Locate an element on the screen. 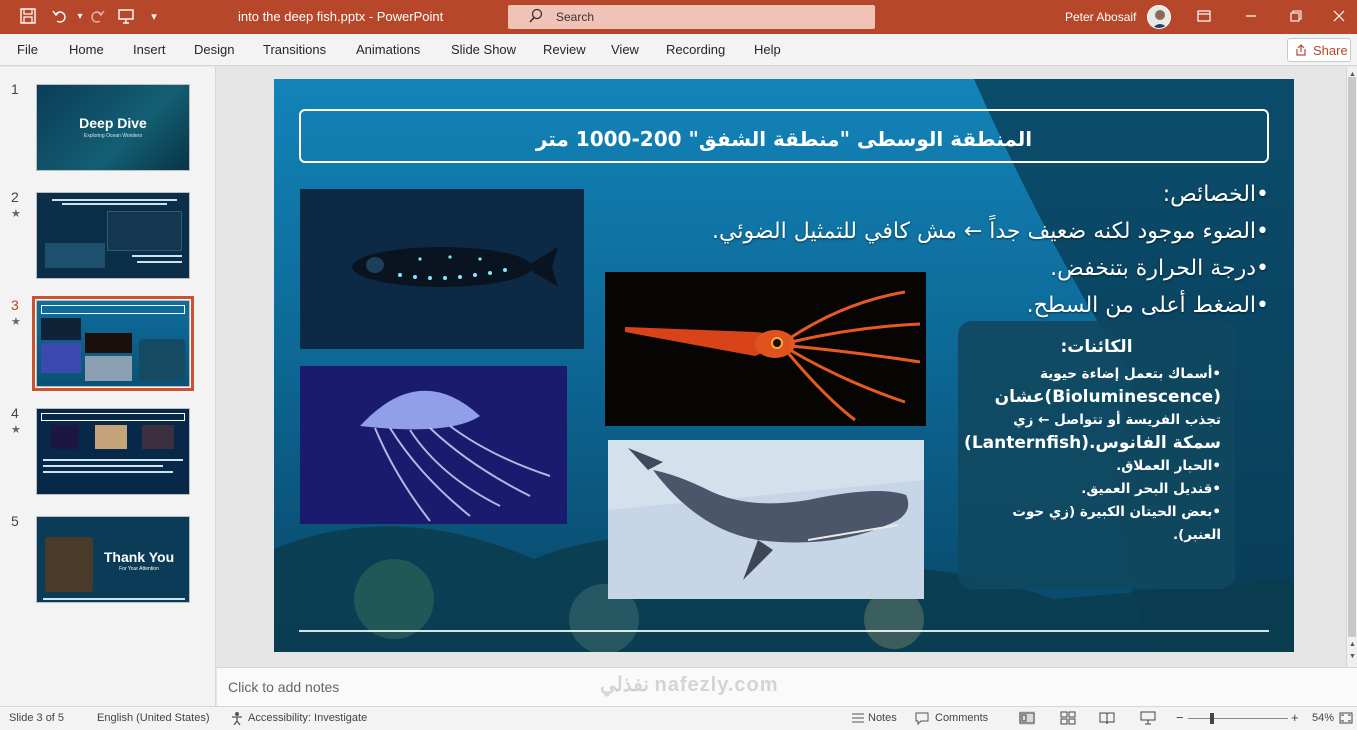 This screenshot has height=730, width=1357. zoom-out-button: − is located at coordinates (1180, 717).